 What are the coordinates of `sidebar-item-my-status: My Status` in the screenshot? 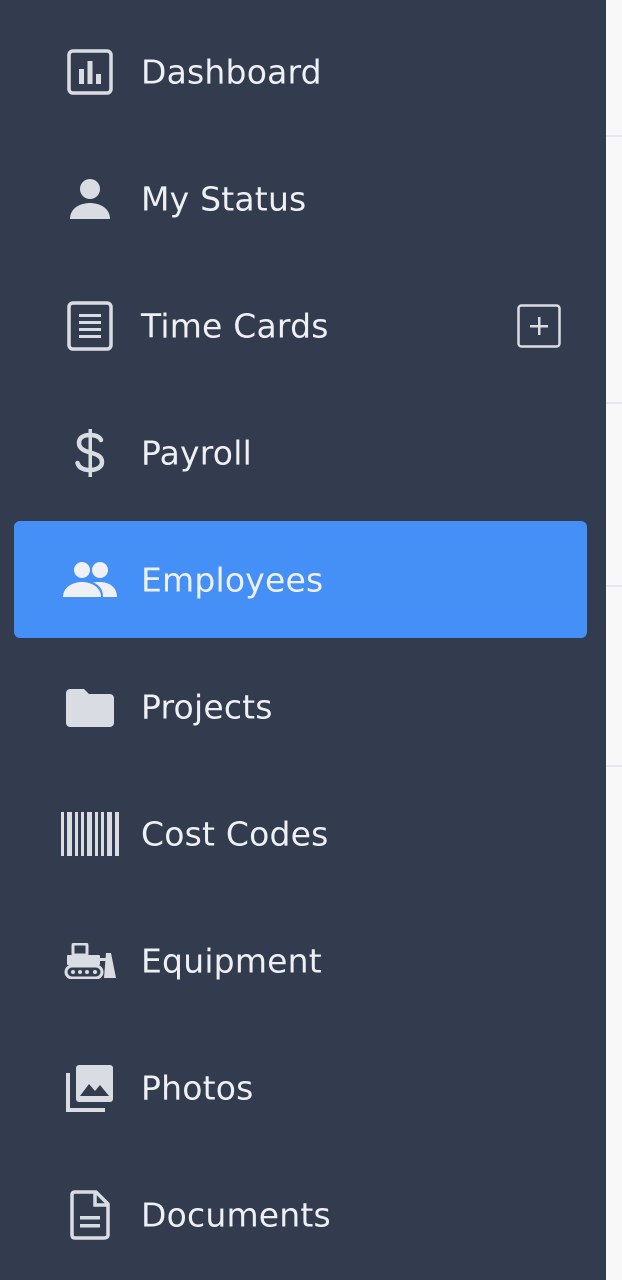 It's located at (300, 198).